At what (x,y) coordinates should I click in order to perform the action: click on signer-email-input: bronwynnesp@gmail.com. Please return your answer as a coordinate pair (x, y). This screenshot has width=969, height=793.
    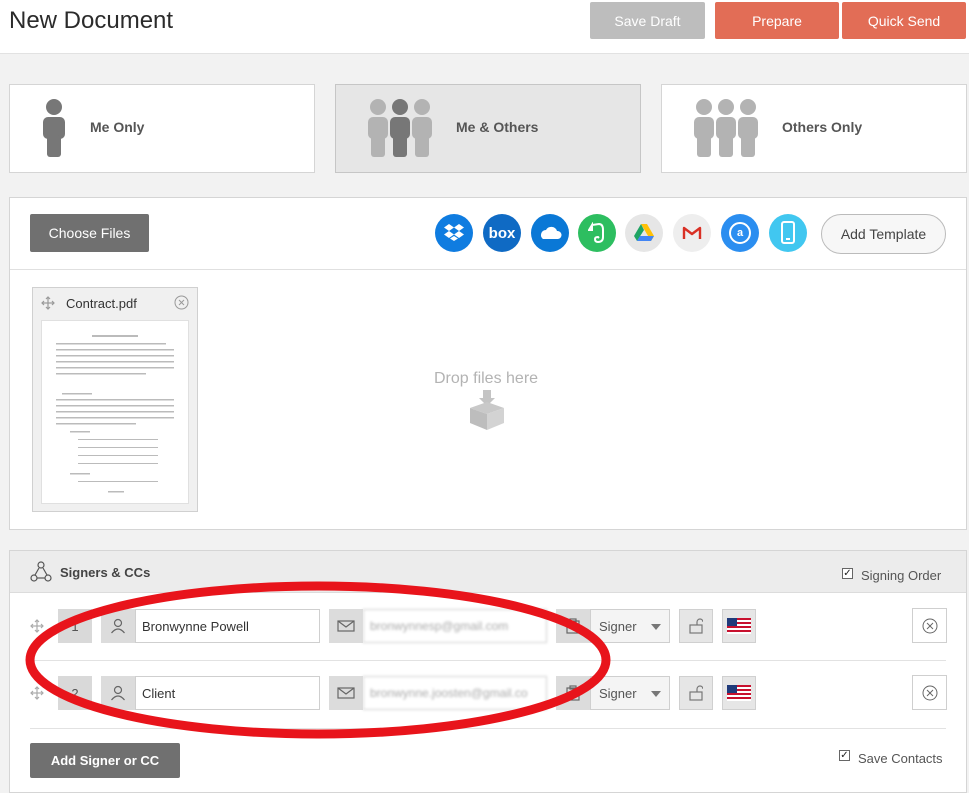
    Looking at the image, I should click on (455, 626).